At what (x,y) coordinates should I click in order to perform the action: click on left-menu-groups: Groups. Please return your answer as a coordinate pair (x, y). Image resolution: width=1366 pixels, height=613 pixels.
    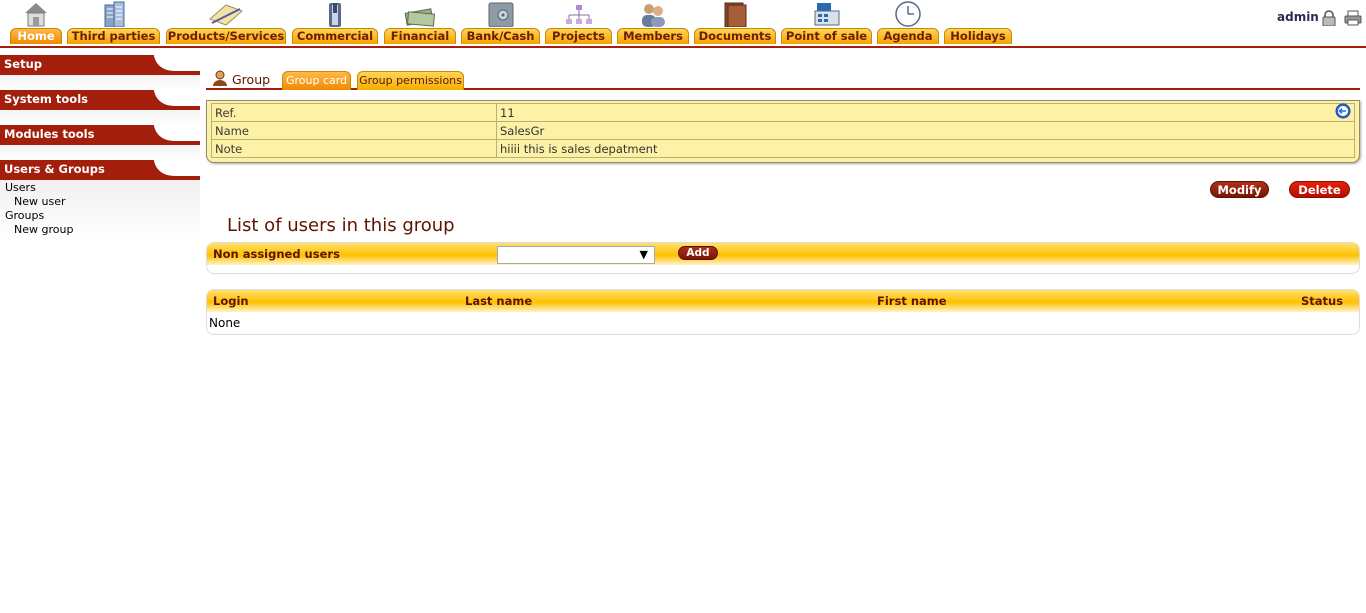
    Looking at the image, I should click on (102, 216).